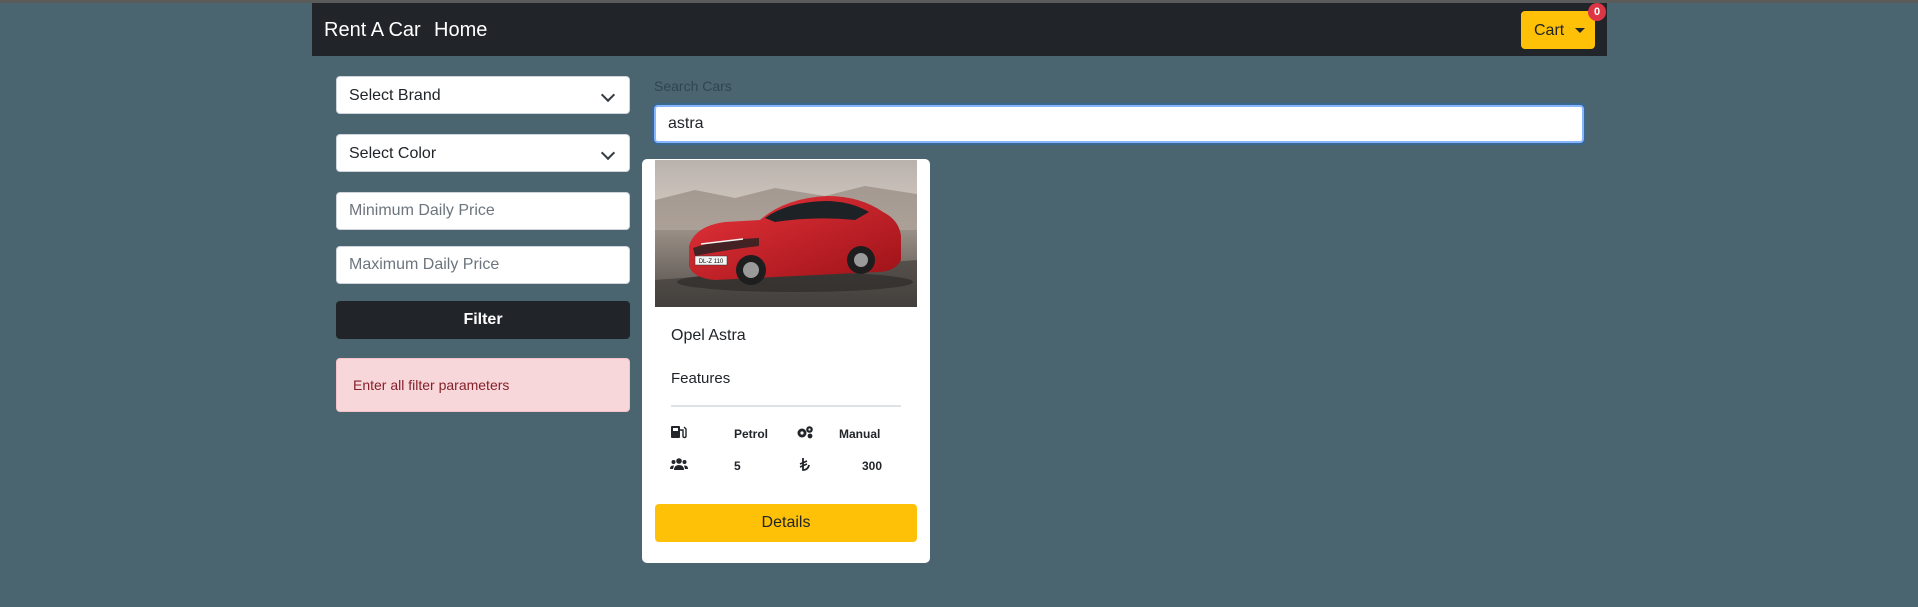 Image resolution: width=1918 pixels, height=607 pixels. Describe the element at coordinates (395, 95) in the screenshot. I see `brand-select-value: Select Brand` at that location.